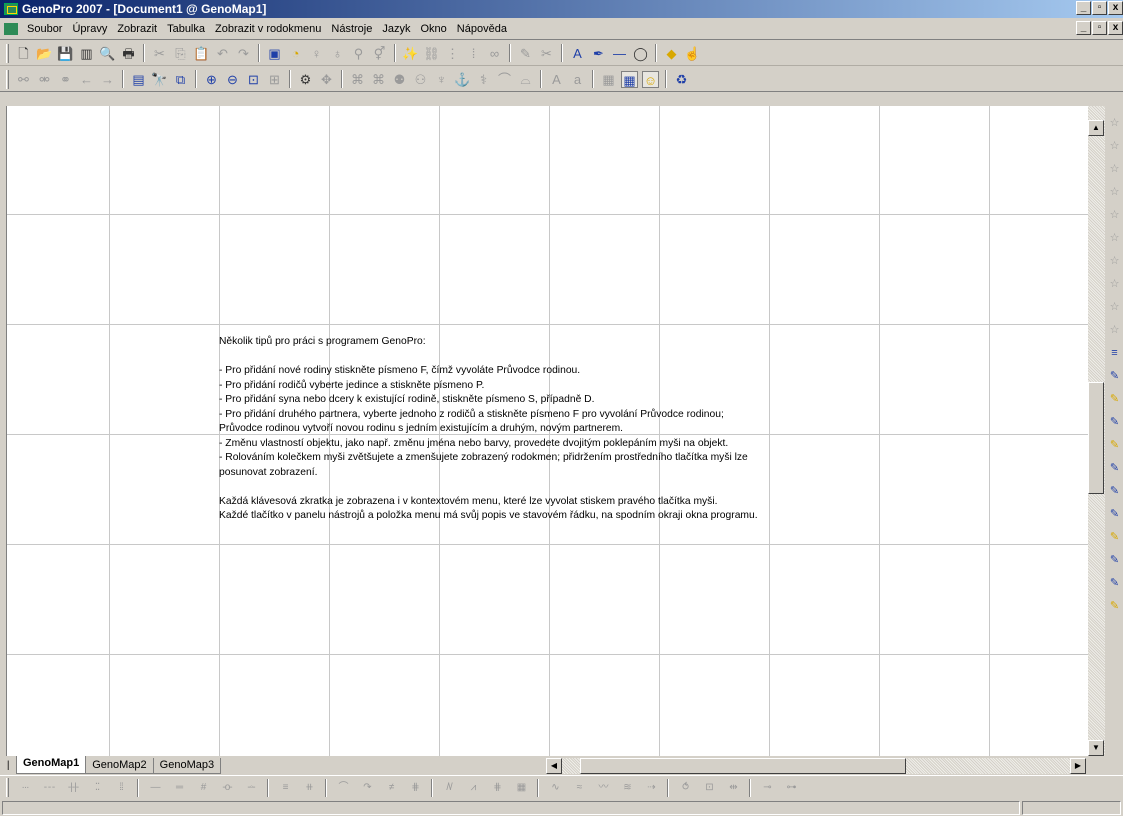 This screenshot has height=816, width=1123. Describe the element at coordinates (577, 79) in the screenshot. I see `font-smaller-icon: a` at that location.